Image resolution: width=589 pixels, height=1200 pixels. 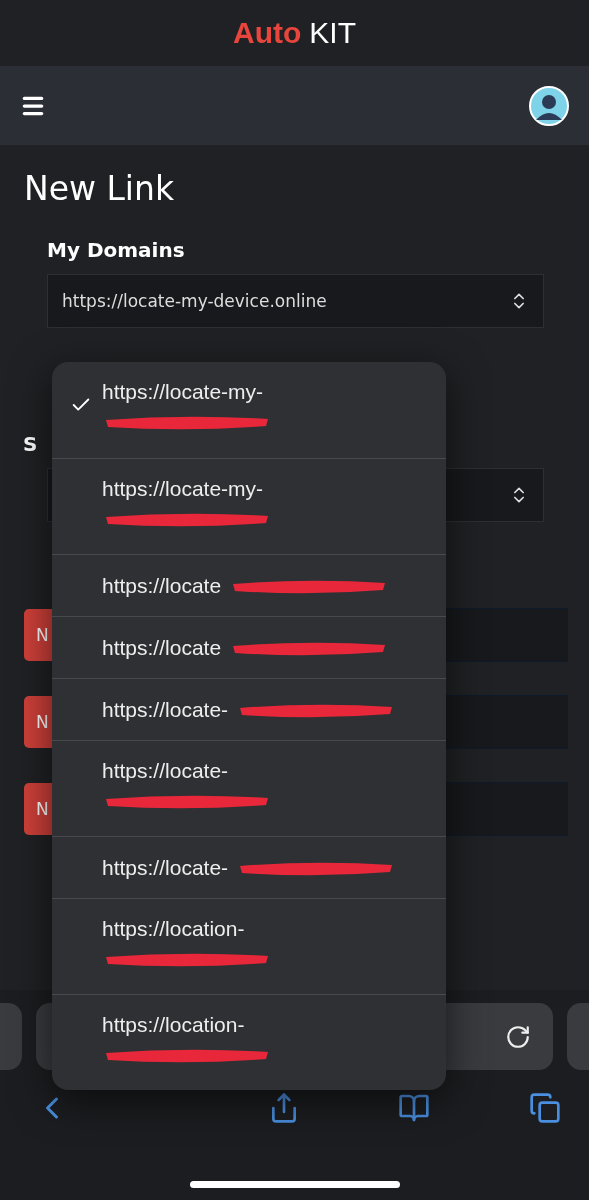 What do you see at coordinates (414, 1108) in the screenshot?
I see `bookmarks-icon` at bounding box center [414, 1108].